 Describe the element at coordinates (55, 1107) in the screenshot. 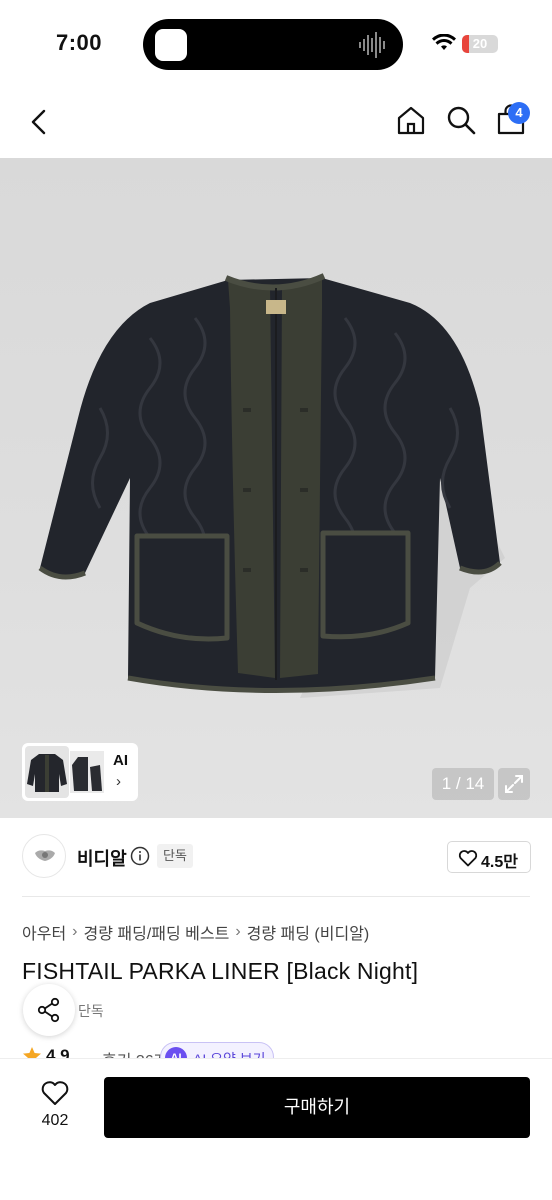

I see `wishlist-button: 402` at that location.